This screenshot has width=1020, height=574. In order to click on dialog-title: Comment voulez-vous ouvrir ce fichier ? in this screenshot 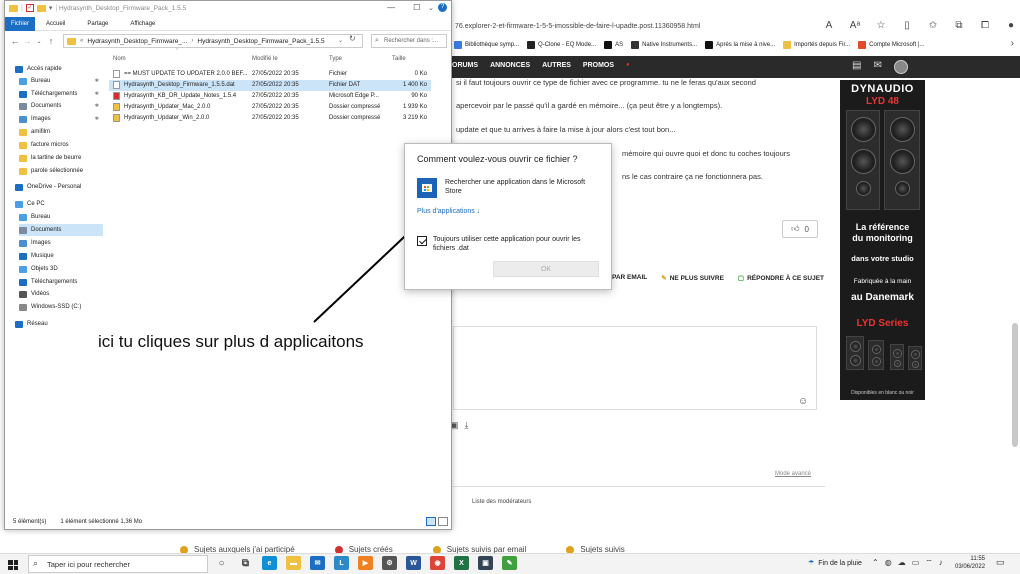, I will do `click(497, 159)`.